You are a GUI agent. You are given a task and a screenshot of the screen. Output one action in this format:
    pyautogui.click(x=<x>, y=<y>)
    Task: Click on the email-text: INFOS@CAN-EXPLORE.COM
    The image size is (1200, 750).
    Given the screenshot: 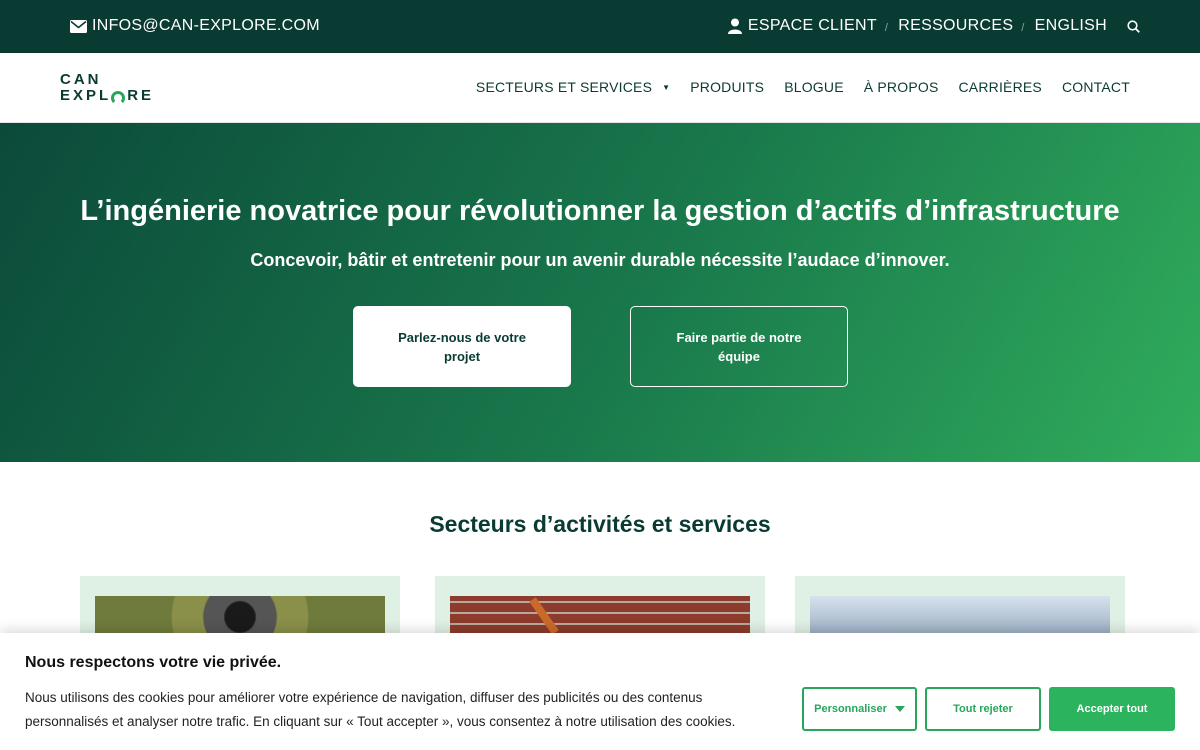 What is the action you would take?
    pyautogui.click(x=206, y=25)
    